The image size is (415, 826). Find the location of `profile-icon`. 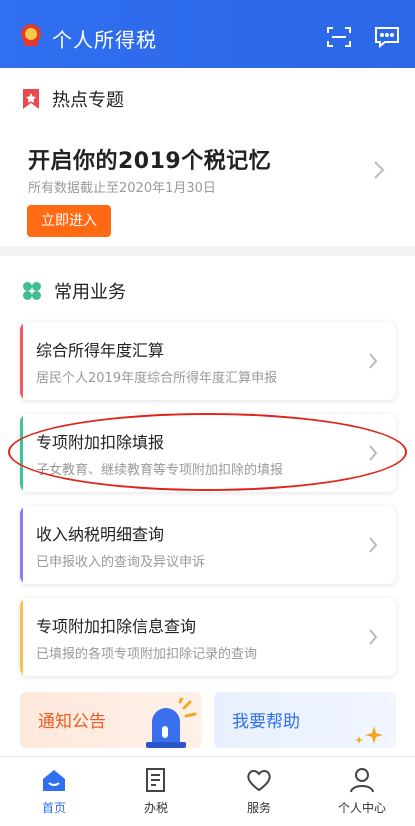

profile-icon is located at coordinates (362, 780).